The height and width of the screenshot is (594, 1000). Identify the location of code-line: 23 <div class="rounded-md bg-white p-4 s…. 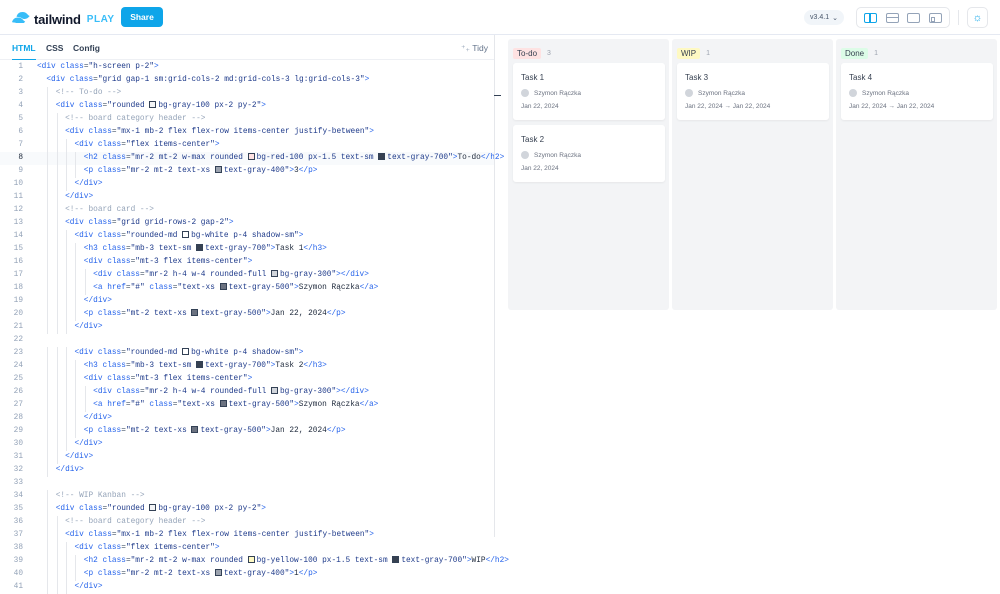
(247, 353).